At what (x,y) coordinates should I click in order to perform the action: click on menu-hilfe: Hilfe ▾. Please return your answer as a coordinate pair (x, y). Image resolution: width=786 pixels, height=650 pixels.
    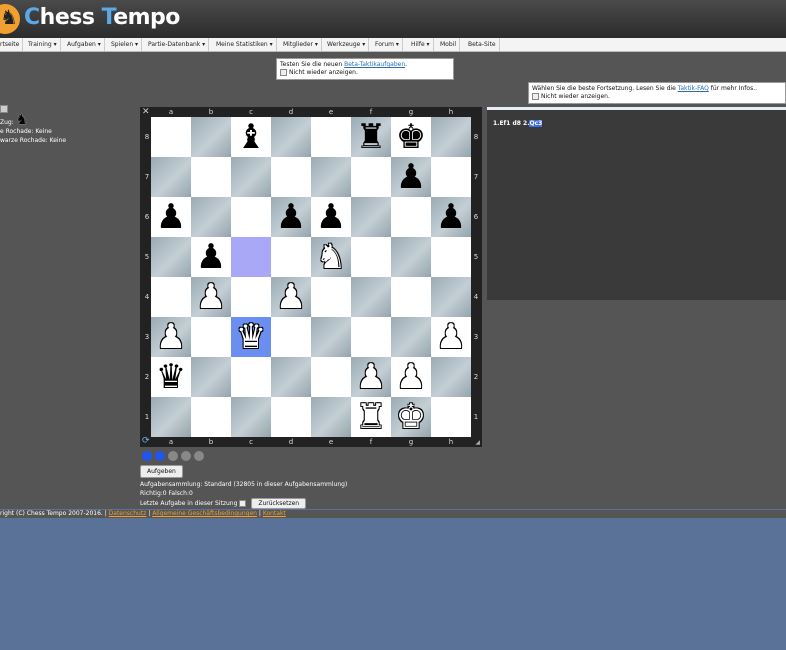
    Looking at the image, I should click on (421, 44).